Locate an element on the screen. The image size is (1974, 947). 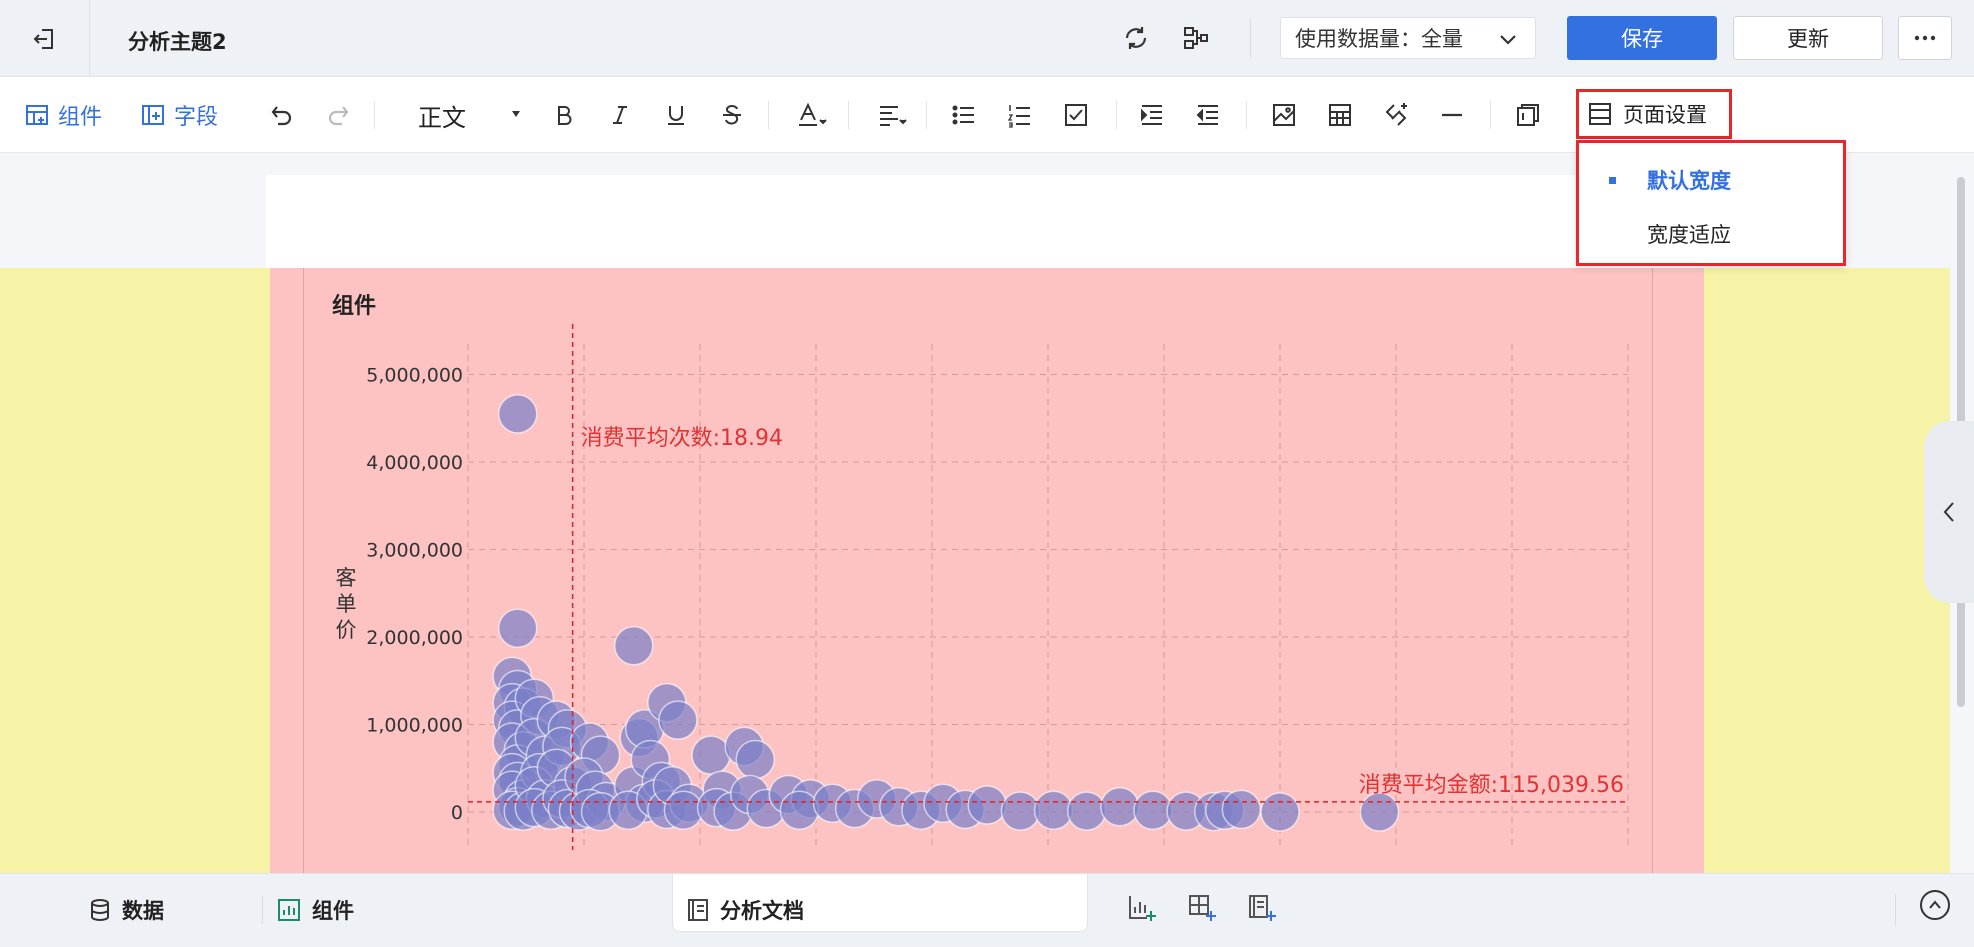
page-setting-menu: 默认宽度 宽度适应 is located at coordinates (1711, 203).